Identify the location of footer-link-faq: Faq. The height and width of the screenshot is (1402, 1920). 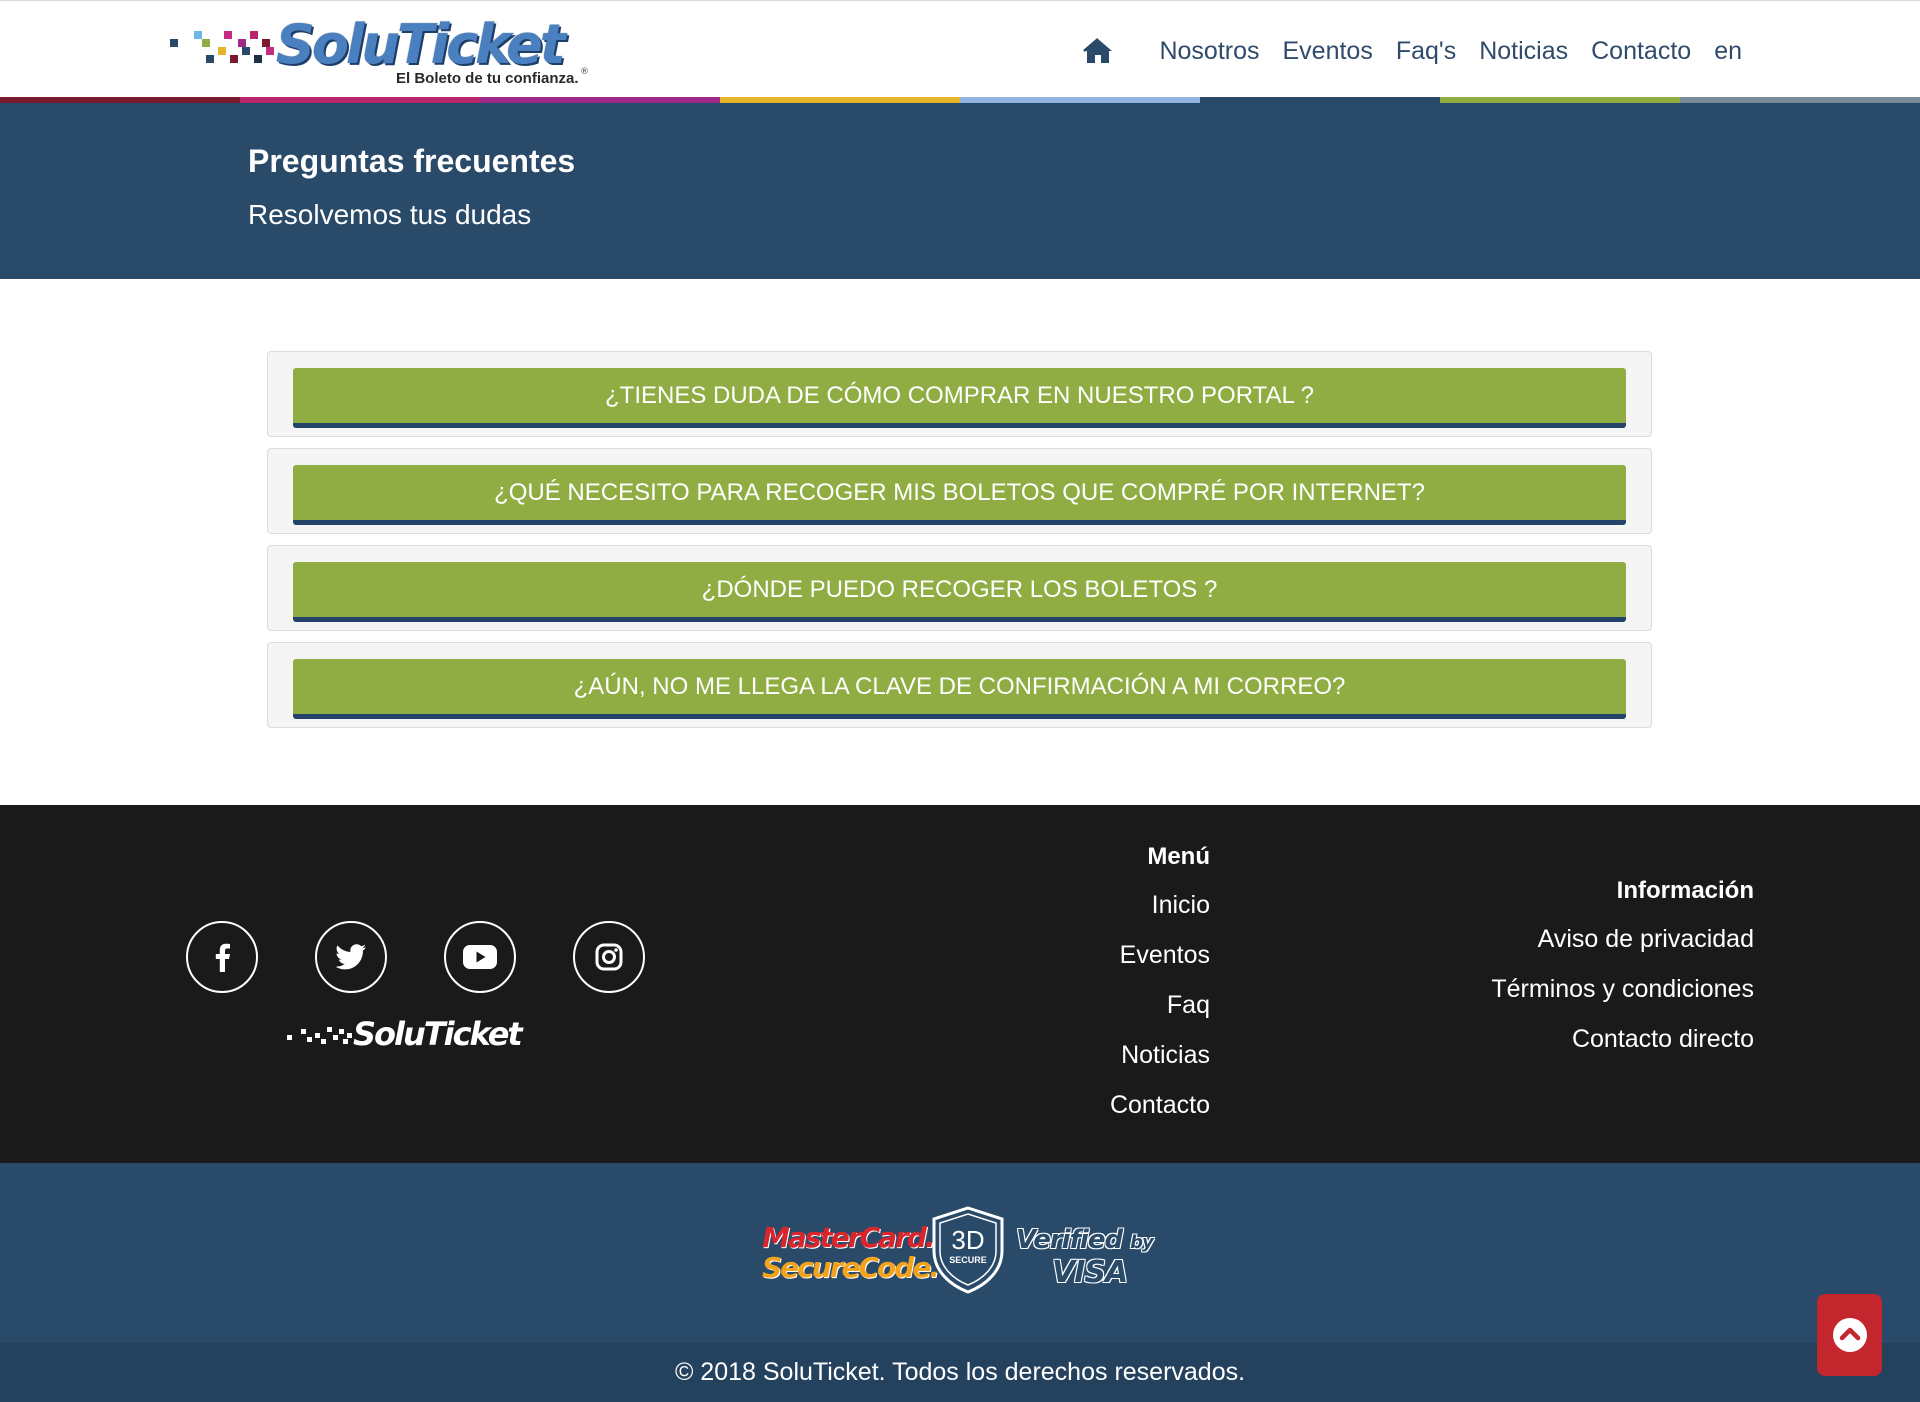
(1160, 1014).